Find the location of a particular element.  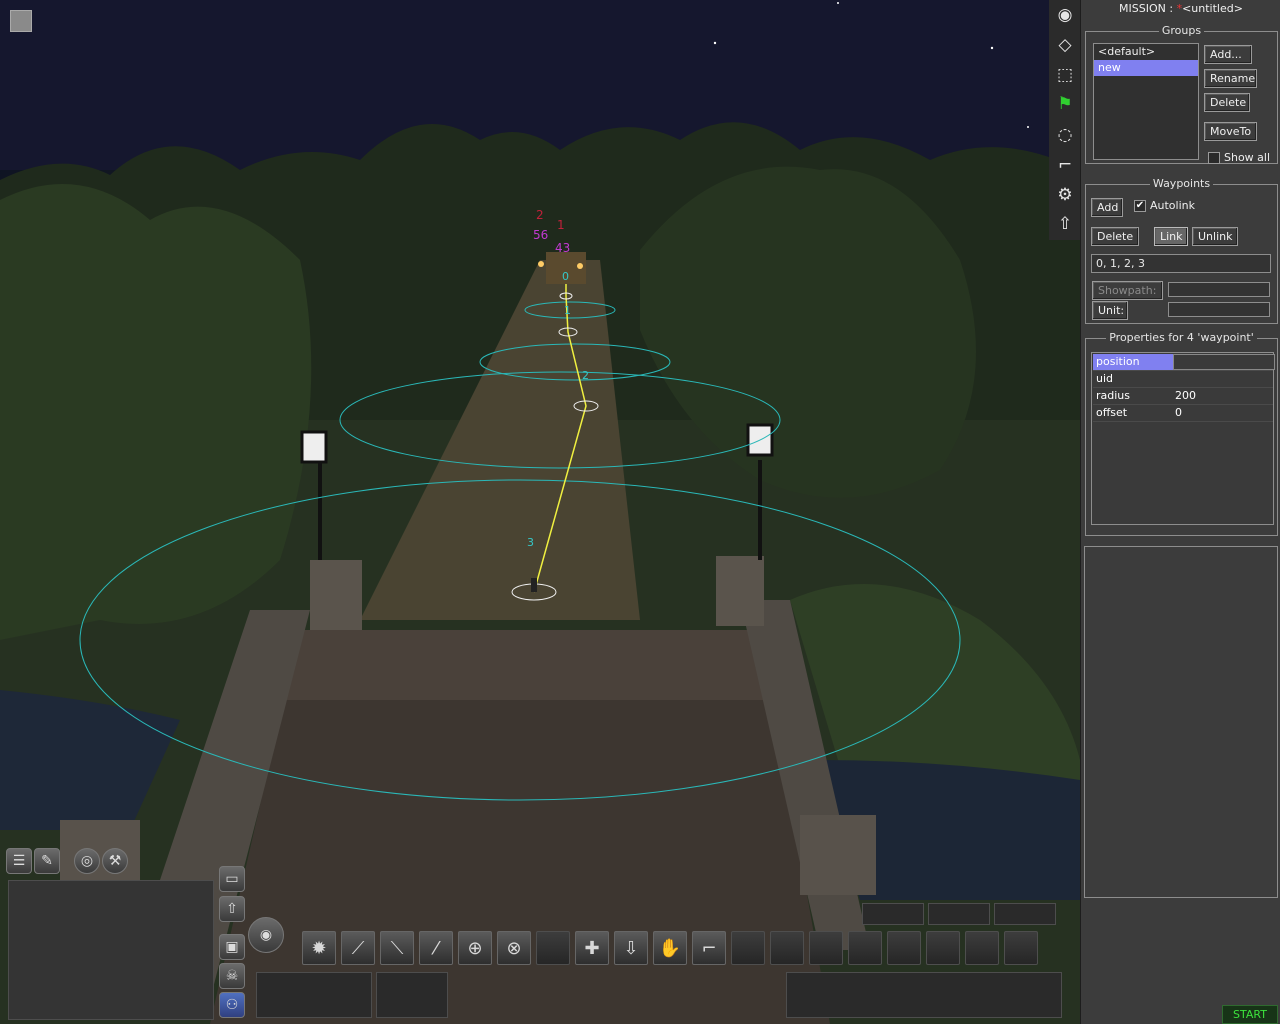

crosshair-icon: ⊕ is located at coordinates (475, 948).